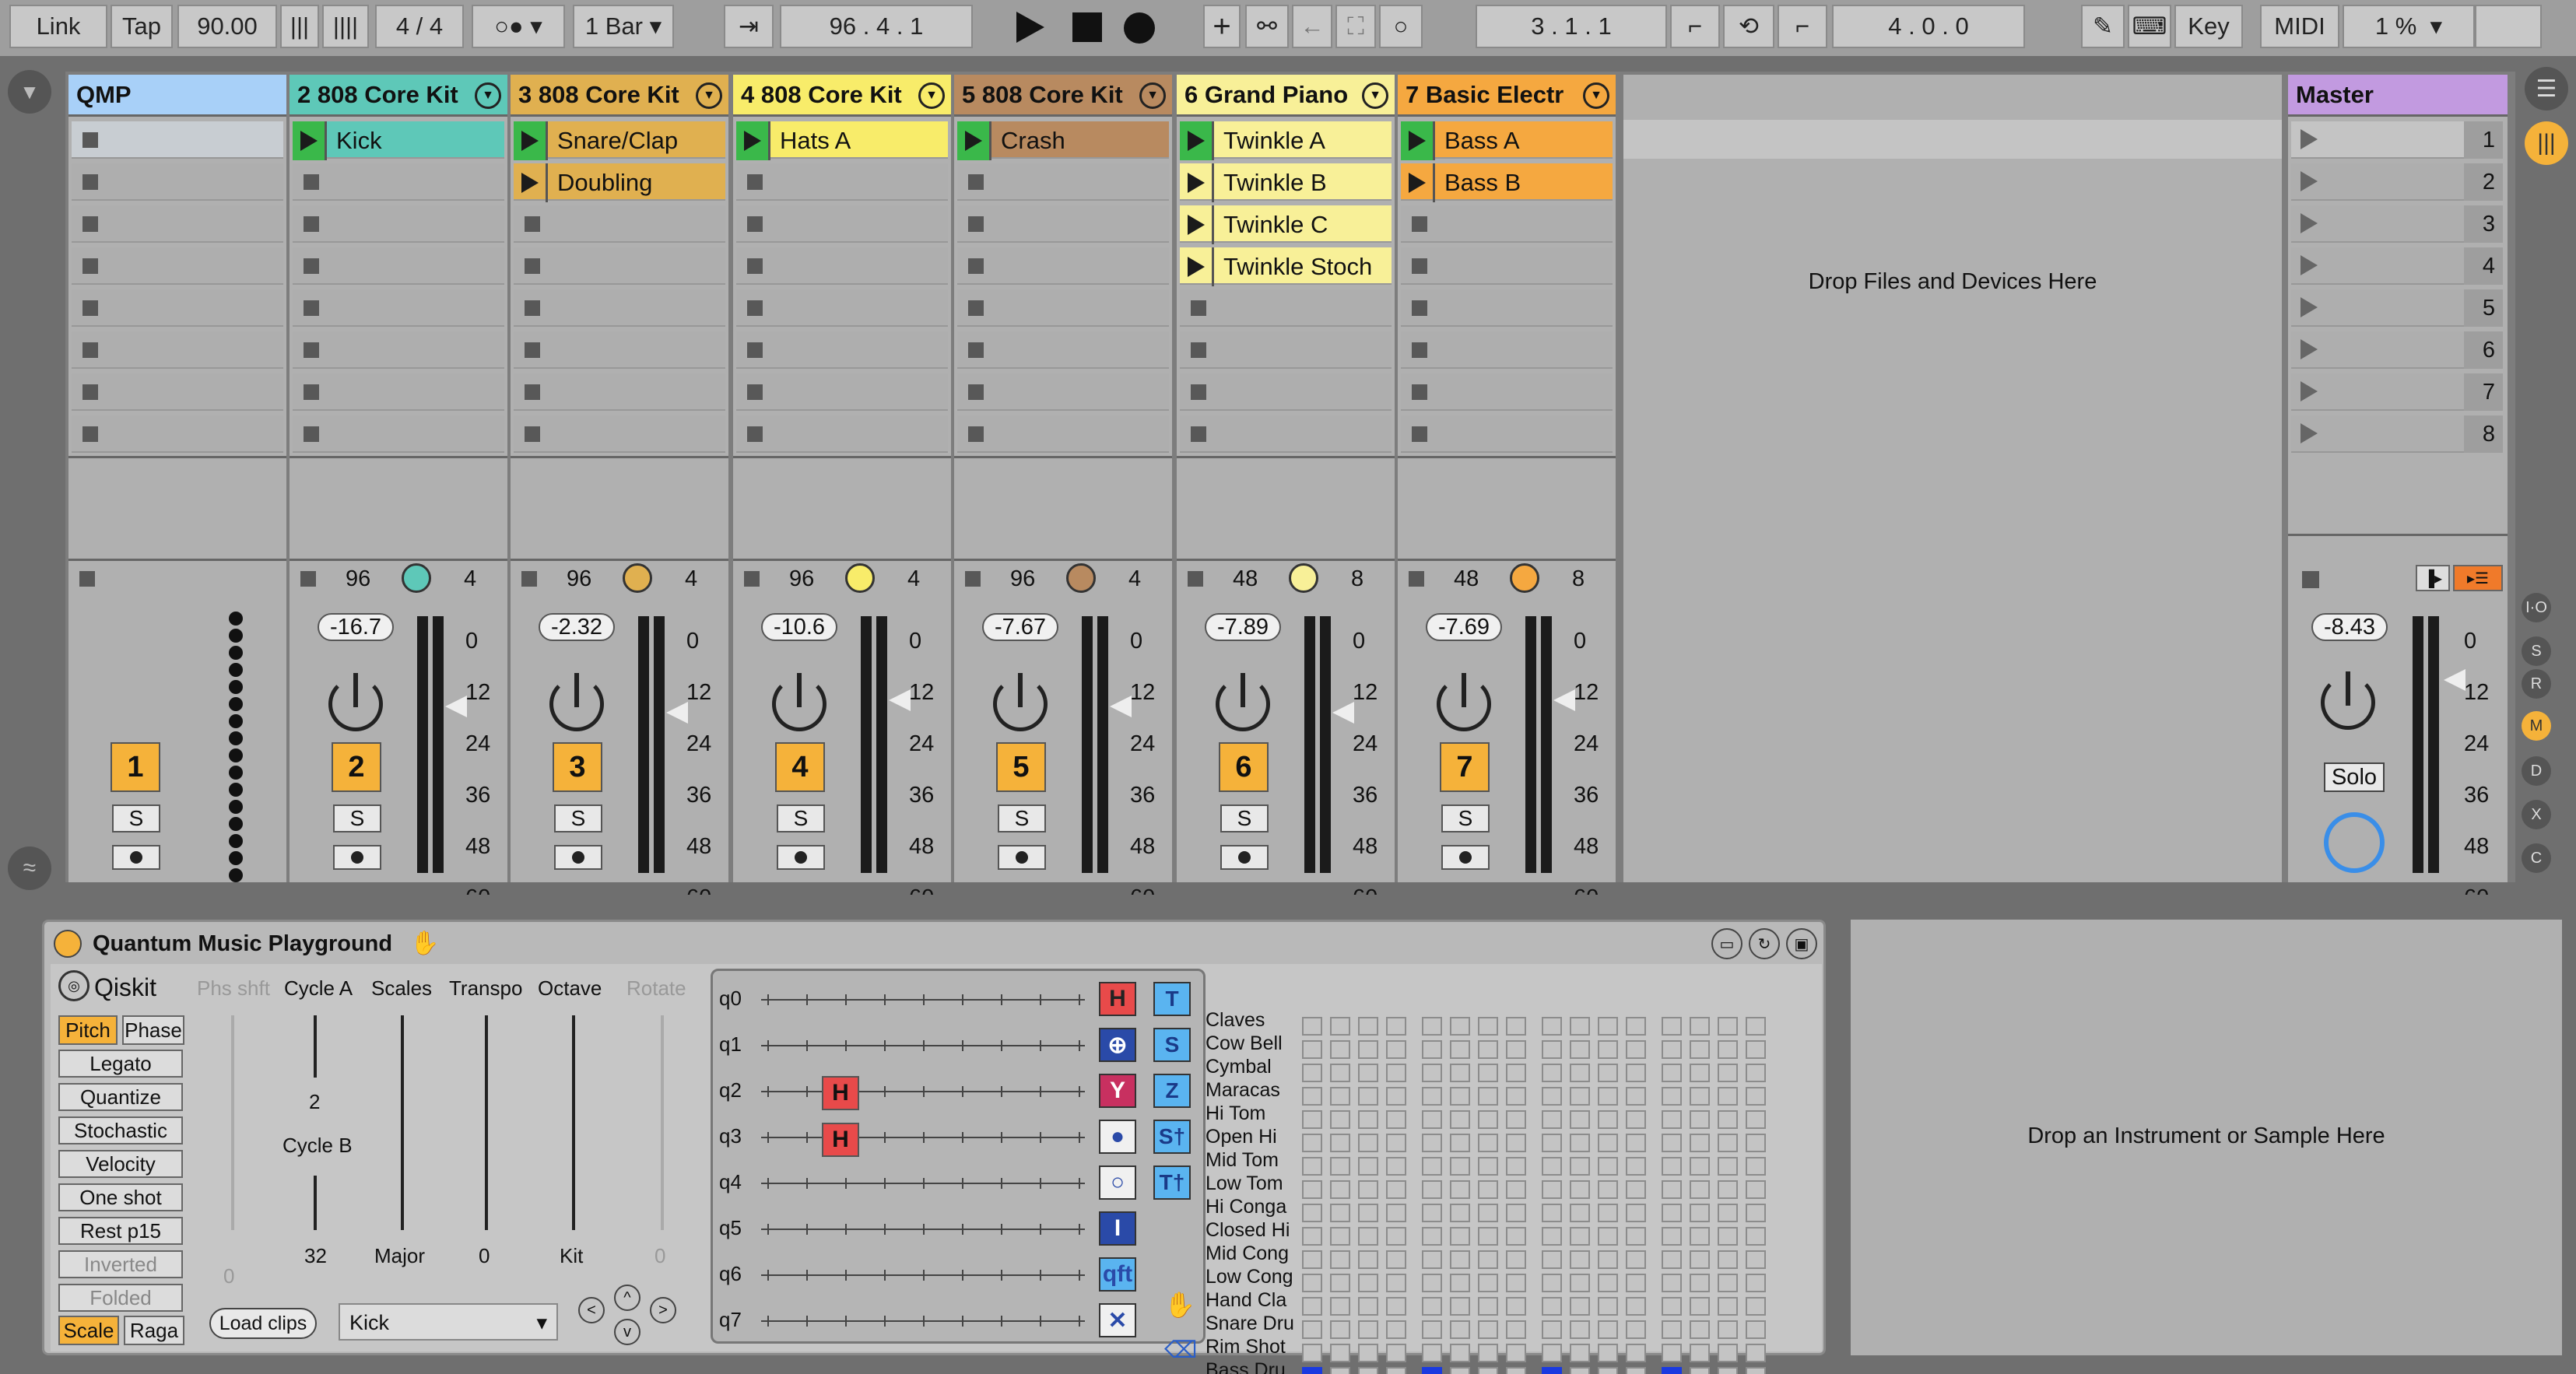 The height and width of the screenshot is (1374, 2576). Describe the element at coordinates (1246, 579) in the screenshot. I see `tempo-multiplier: 48` at that location.